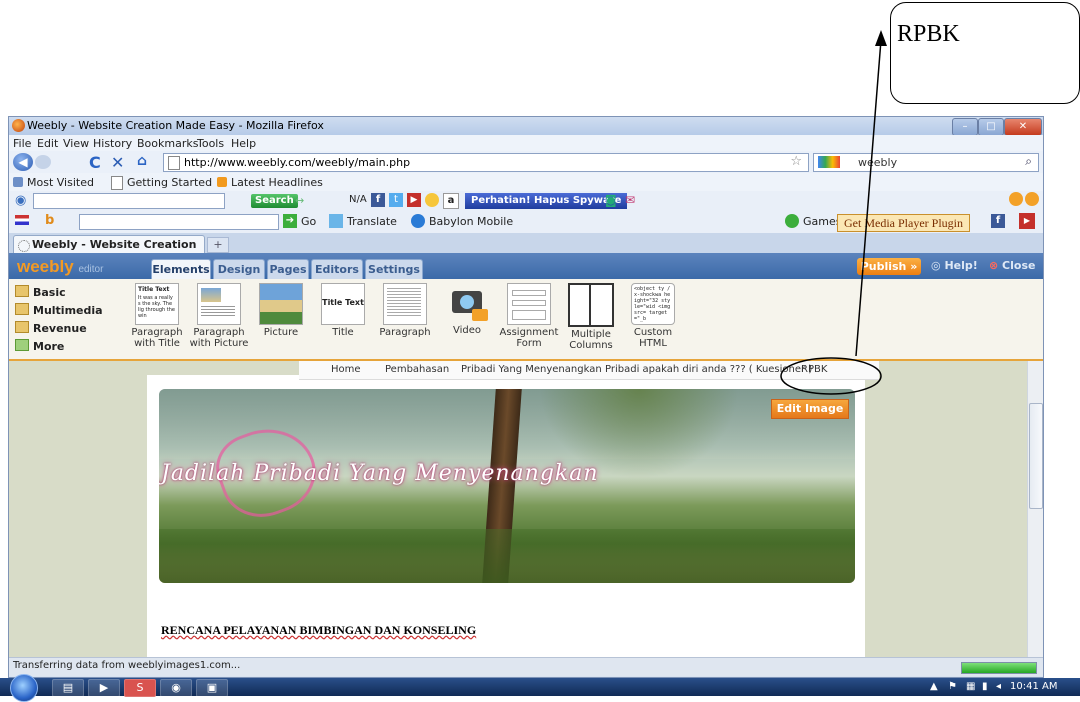  What do you see at coordinates (308, 221) in the screenshot?
I see `go-label: Go` at bounding box center [308, 221].